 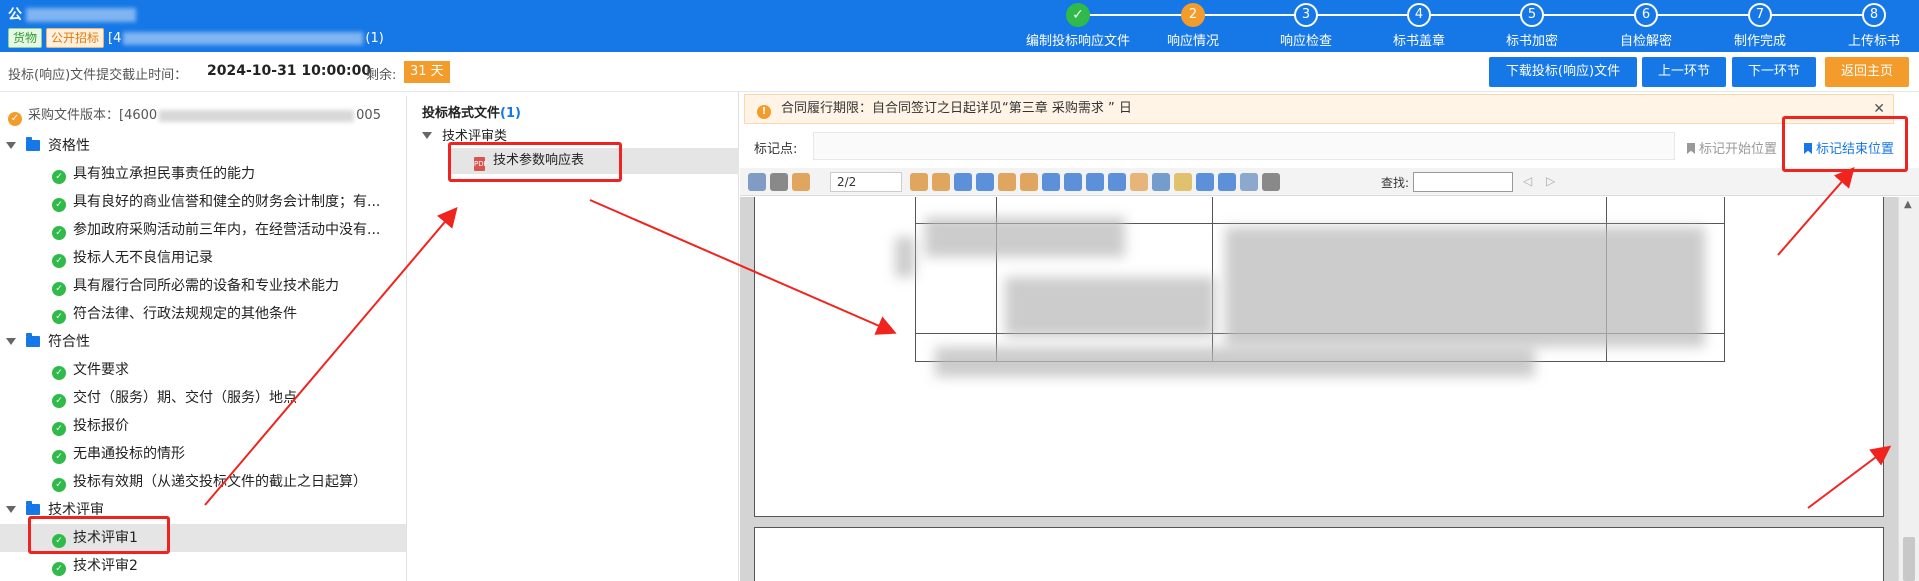 I want to click on step-label: 响应检查, so click(x=1305, y=41).